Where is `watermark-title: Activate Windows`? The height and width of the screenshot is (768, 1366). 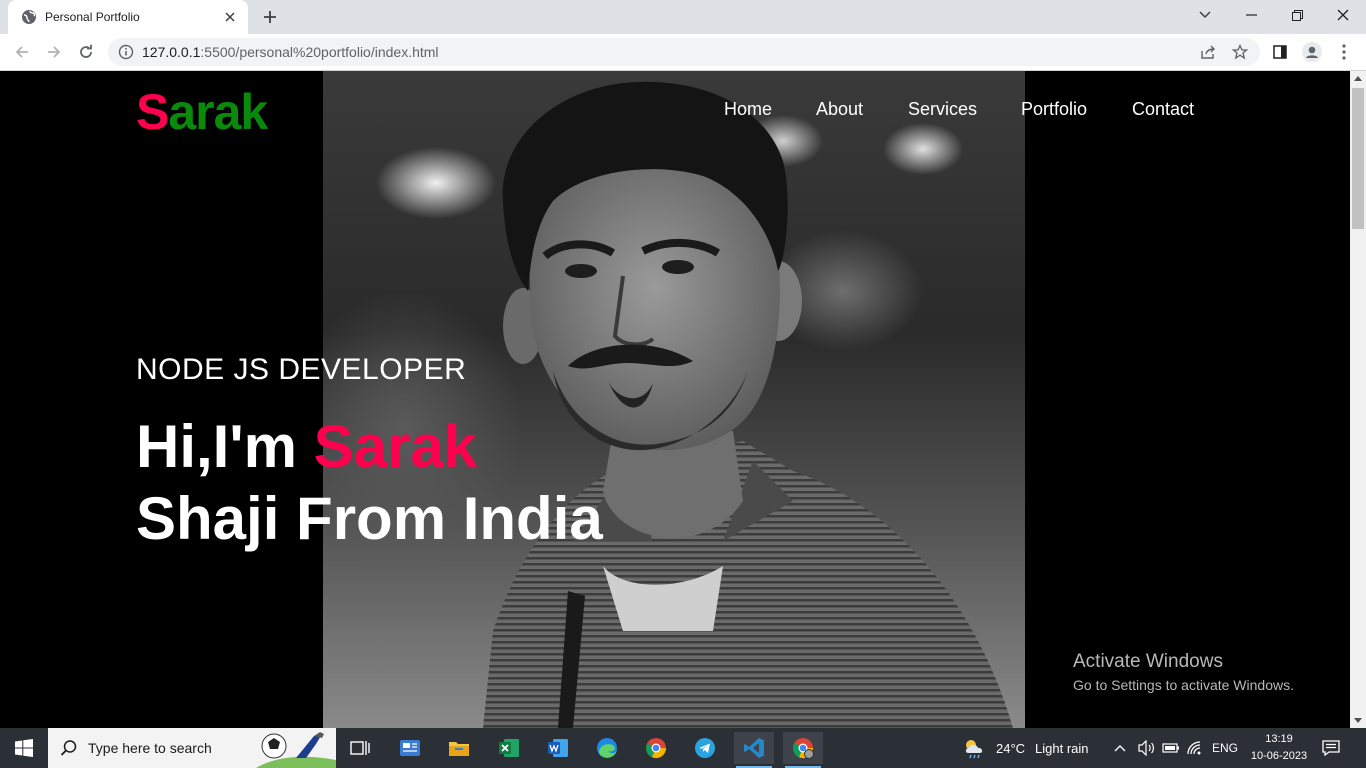 watermark-title: Activate Windows is located at coordinates (1148, 661).